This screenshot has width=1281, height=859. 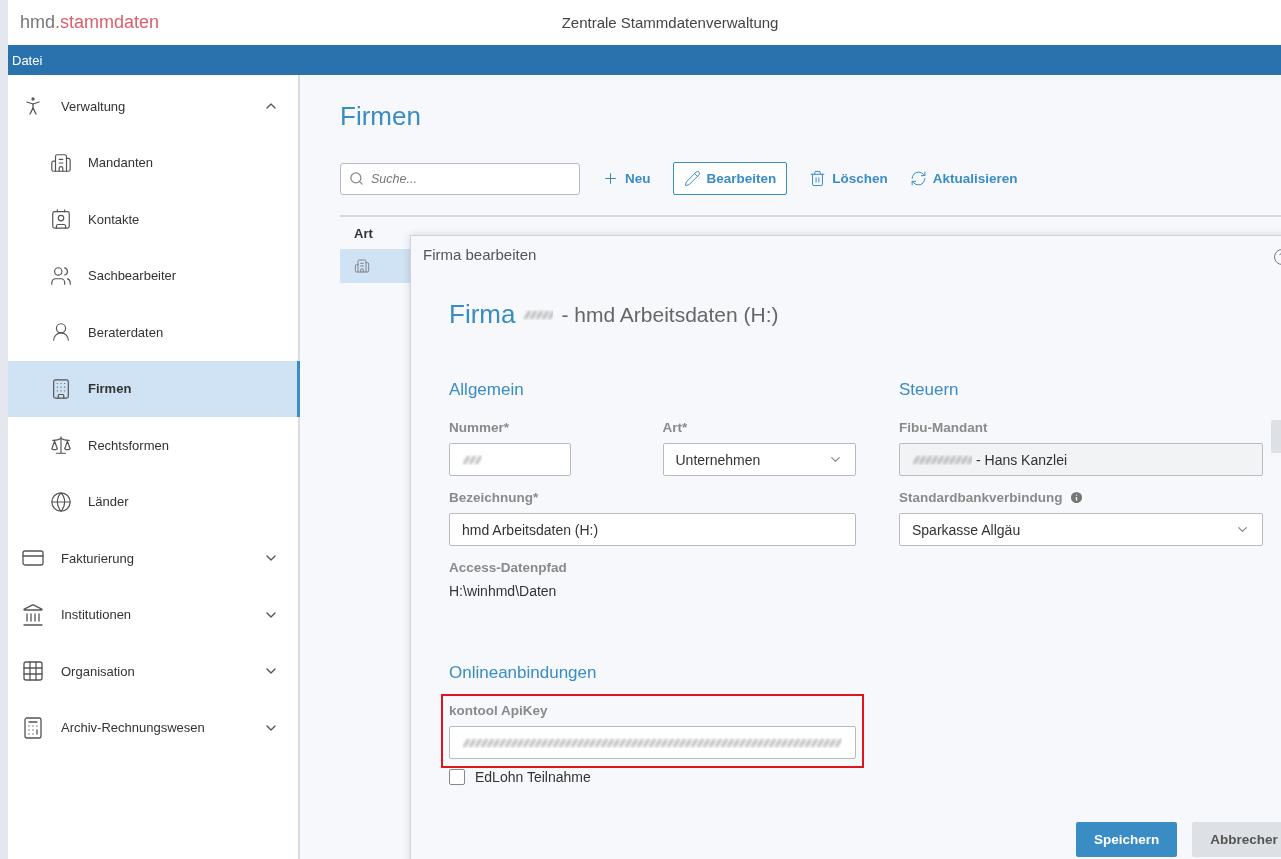 I want to click on sidebar-group: Organisation, so click(x=154, y=671).